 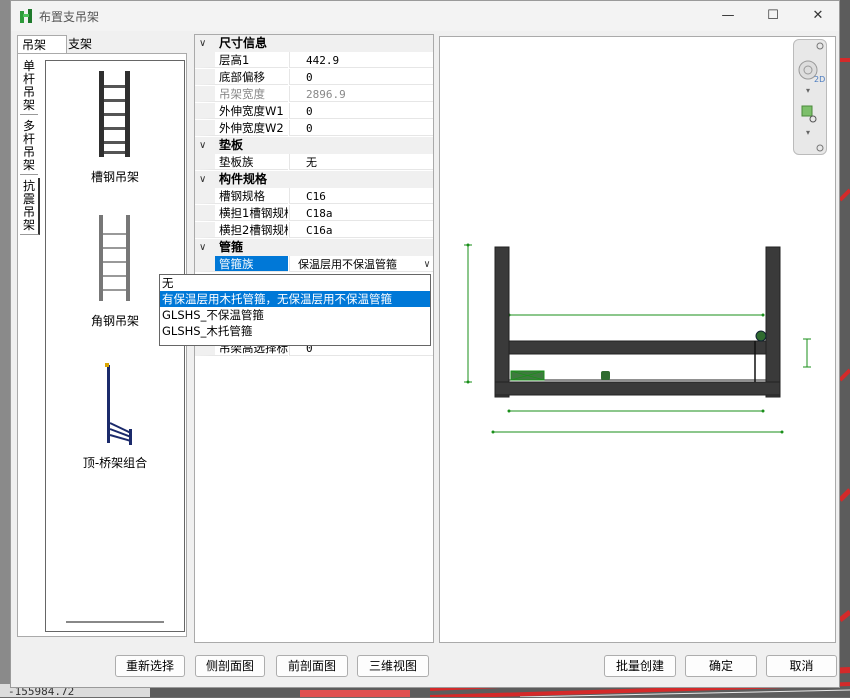 What do you see at coordinates (295, 283) in the screenshot?
I see `dropdown-option: 无` at bounding box center [295, 283].